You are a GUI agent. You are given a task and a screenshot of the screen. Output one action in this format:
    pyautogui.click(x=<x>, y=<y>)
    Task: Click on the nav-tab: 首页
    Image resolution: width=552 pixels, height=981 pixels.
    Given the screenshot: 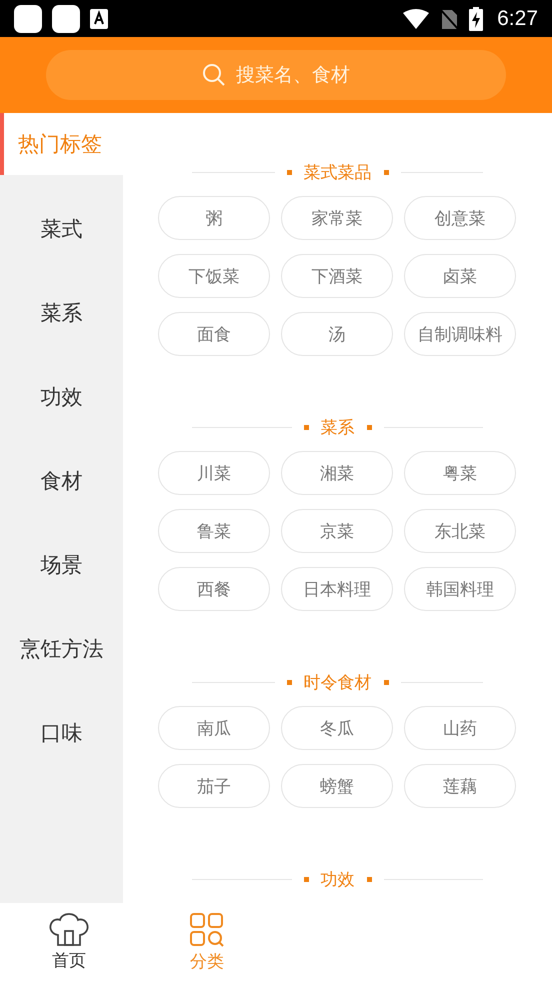 What is the action you would take?
    pyautogui.click(x=69, y=942)
    